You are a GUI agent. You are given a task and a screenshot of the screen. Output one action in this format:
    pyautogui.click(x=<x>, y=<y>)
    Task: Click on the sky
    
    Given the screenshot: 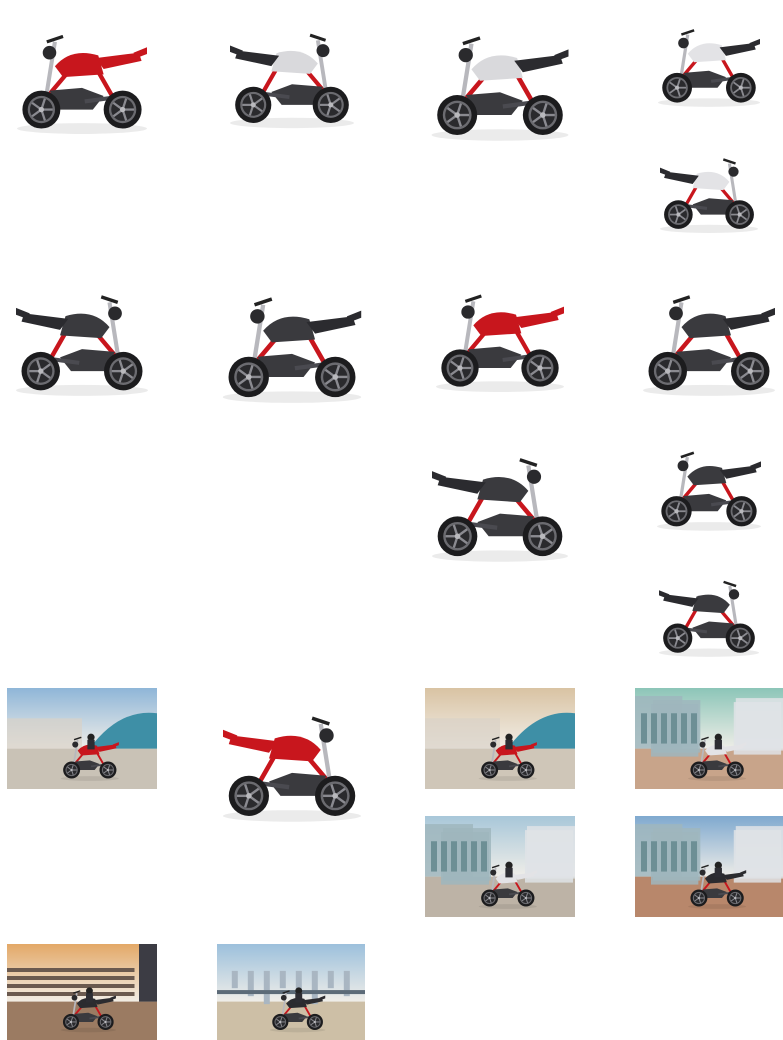 What is the action you would take?
    pyautogui.click(x=291, y=974)
    